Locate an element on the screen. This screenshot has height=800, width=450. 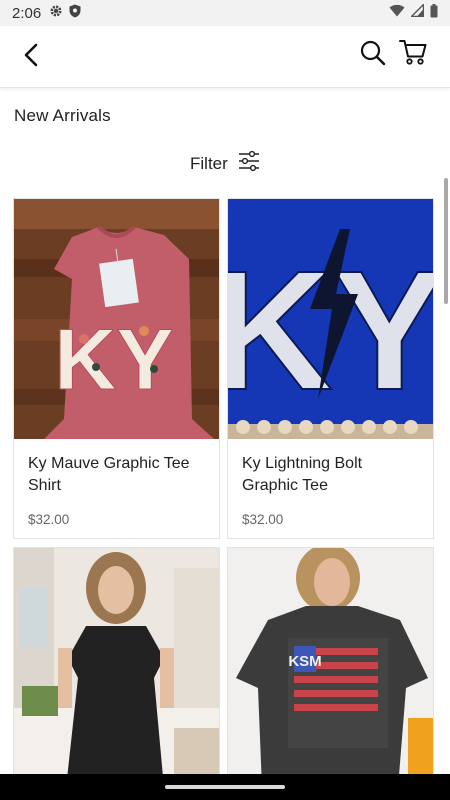
product-name: Ky Mauve Graphic Tee Shirt is located at coordinates (116, 475).